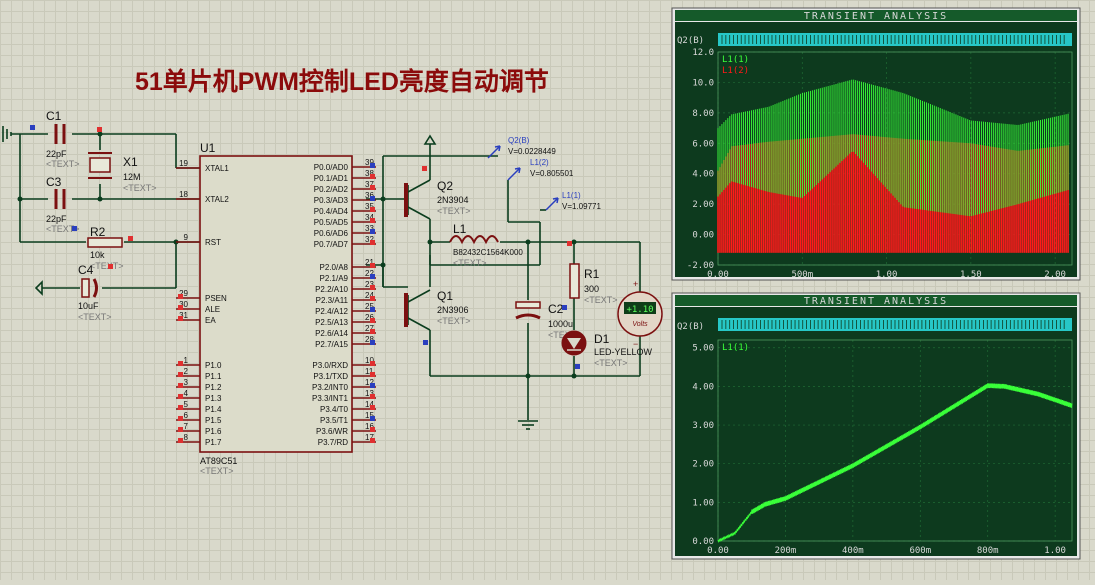 The image size is (1095, 585). What do you see at coordinates (331, 200) in the screenshot?
I see `pin-name: P0.3/AD3` at bounding box center [331, 200].